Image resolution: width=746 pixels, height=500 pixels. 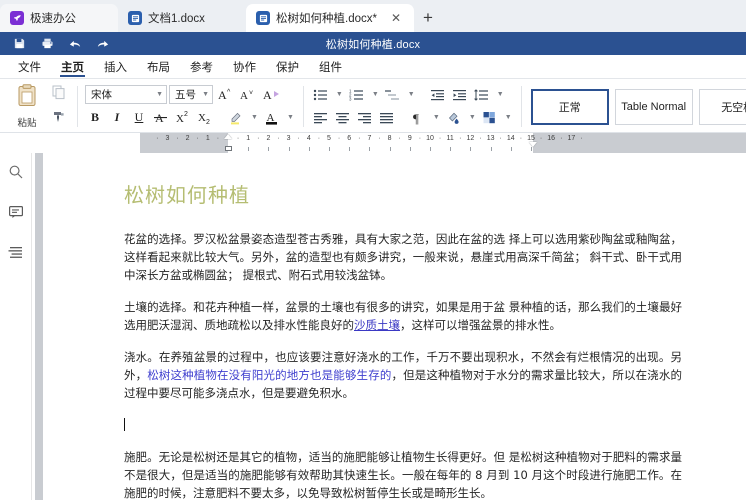 I want to click on redo-button, so click(x=103, y=43).